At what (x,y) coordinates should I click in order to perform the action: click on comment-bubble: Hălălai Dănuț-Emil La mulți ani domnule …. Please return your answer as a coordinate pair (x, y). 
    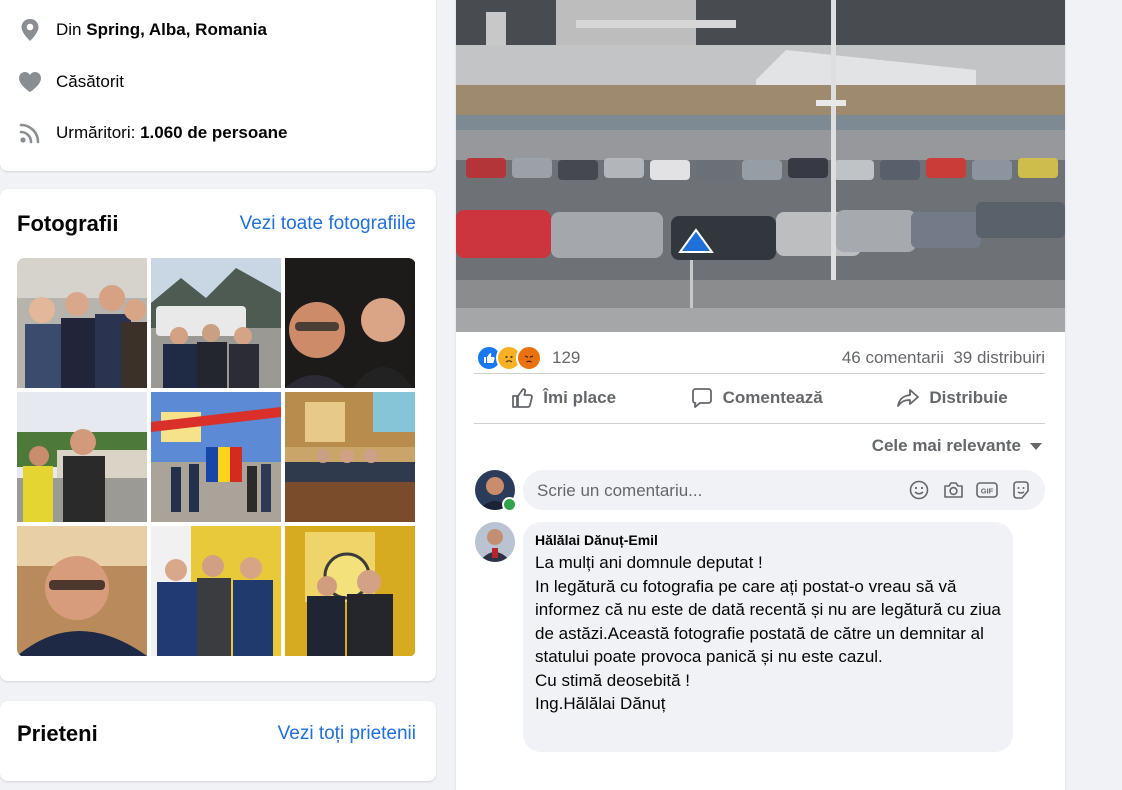
    Looking at the image, I should click on (768, 637).